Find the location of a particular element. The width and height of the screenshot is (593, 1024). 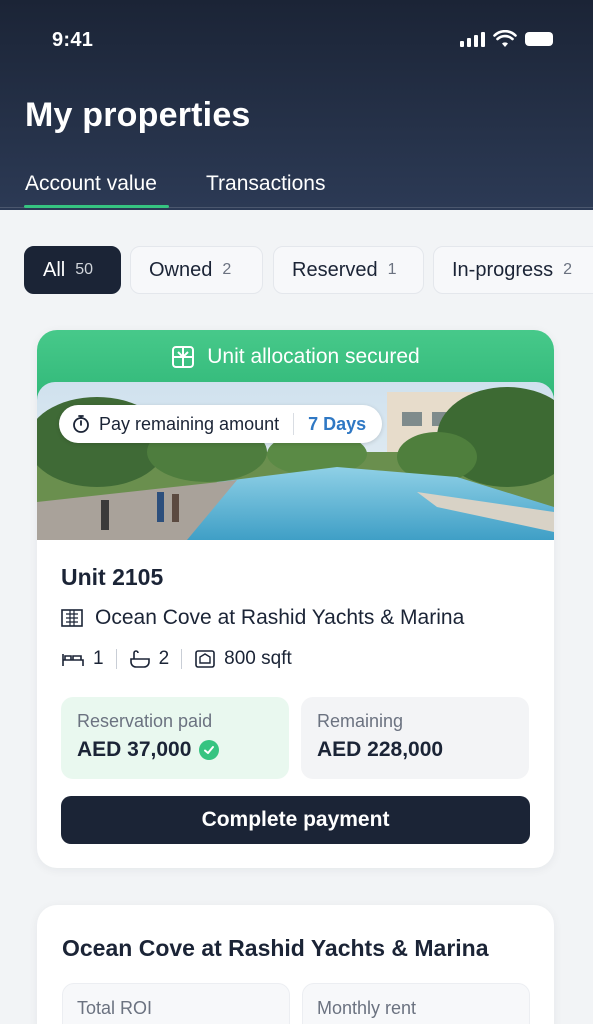

filter-chip-in-progress: In-progress 2 is located at coordinates (513, 270).